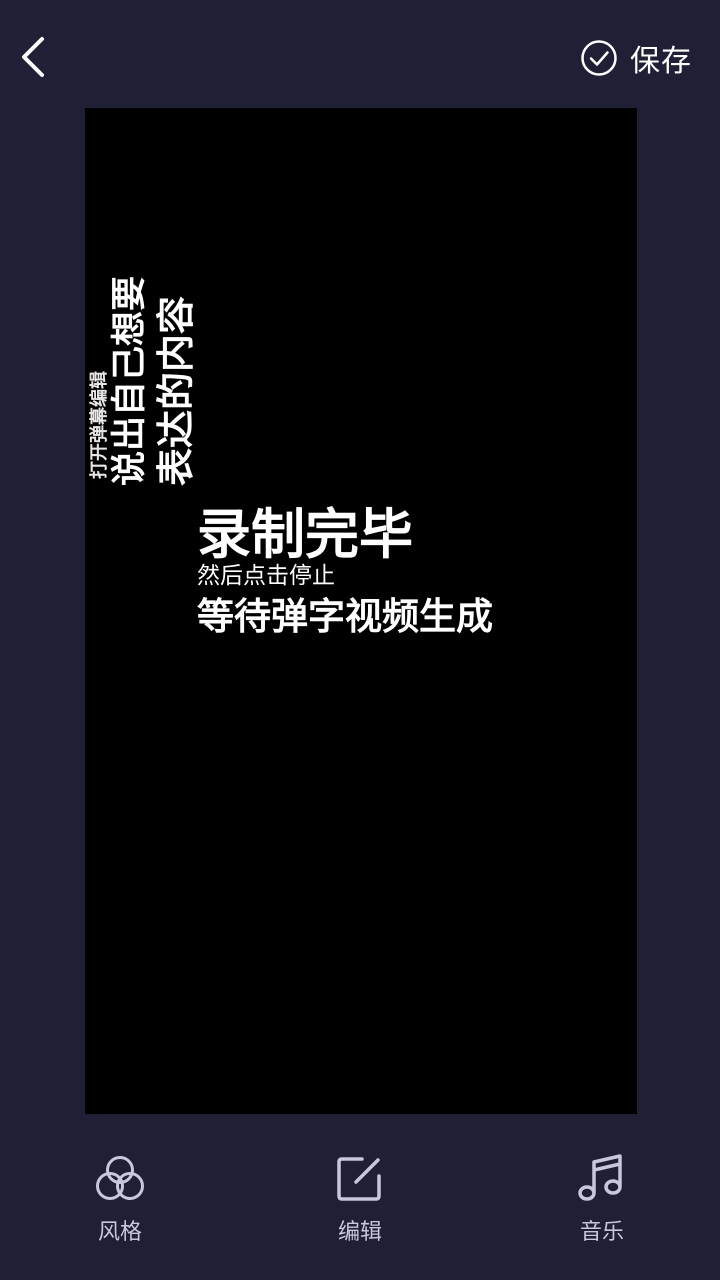  What do you see at coordinates (600, 1177) in the screenshot?
I see `music-note-icon` at bounding box center [600, 1177].